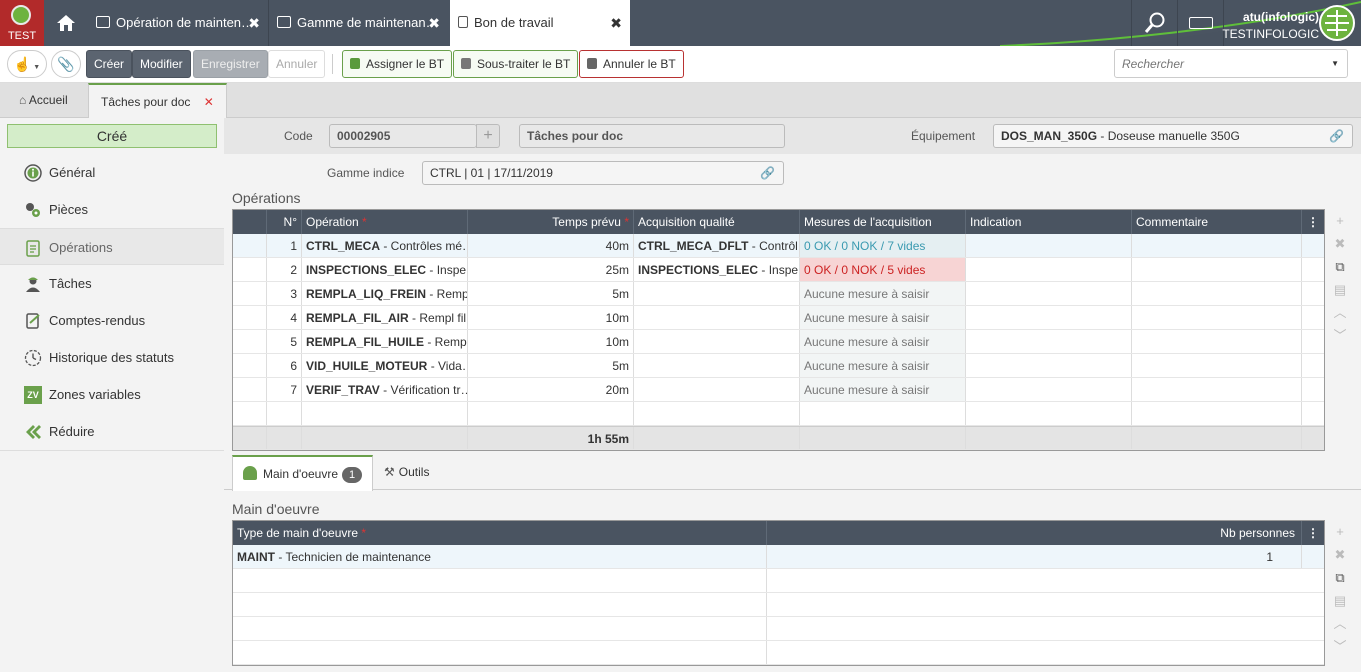  What do you see at coordinates (1215, 63) in the screenshot?
I see `search-input` at bounding box center [1215, 63].